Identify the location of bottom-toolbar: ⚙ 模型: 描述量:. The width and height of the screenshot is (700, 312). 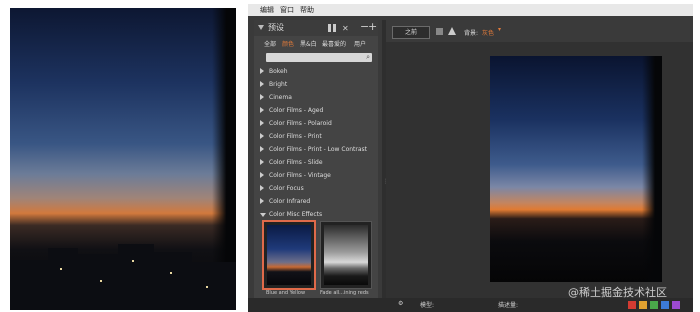
(470, 305).